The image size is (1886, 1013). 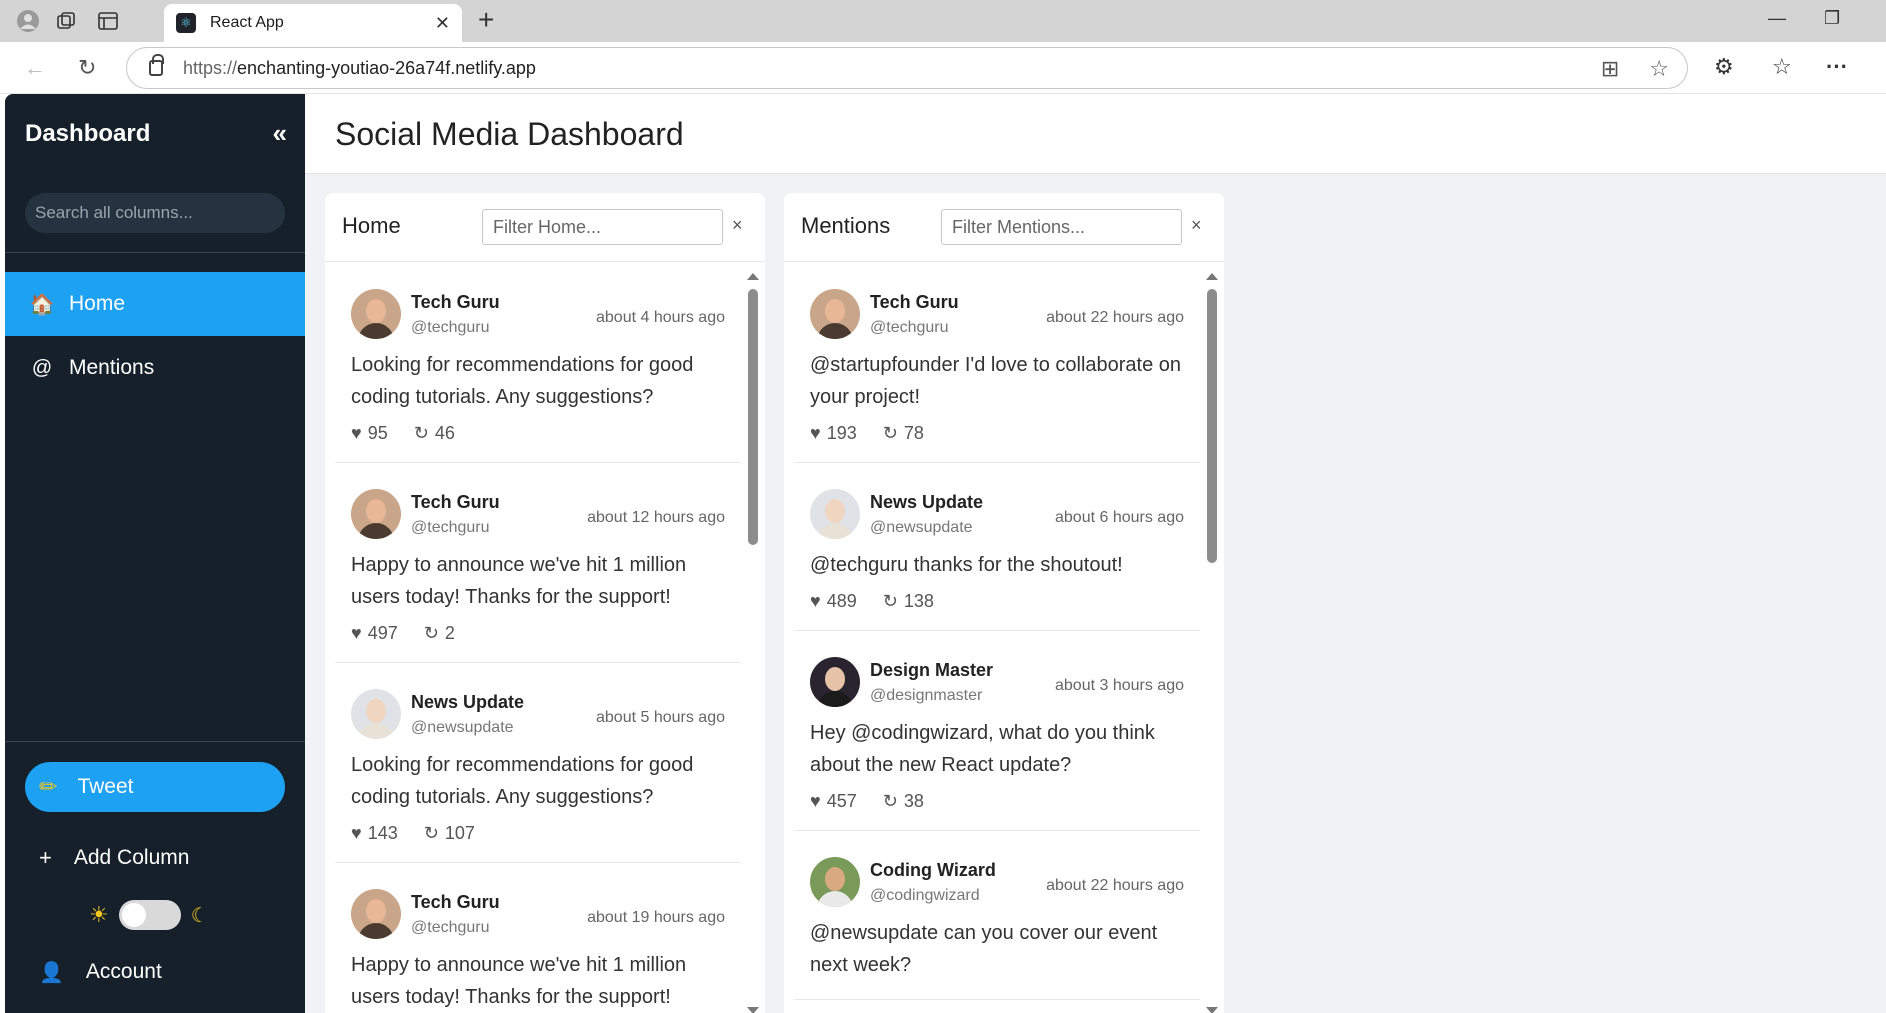 What do you see at coordinates (449, 633) in the screenshot?
I see `retweet-count: 2` at bounding box center [449, 633].